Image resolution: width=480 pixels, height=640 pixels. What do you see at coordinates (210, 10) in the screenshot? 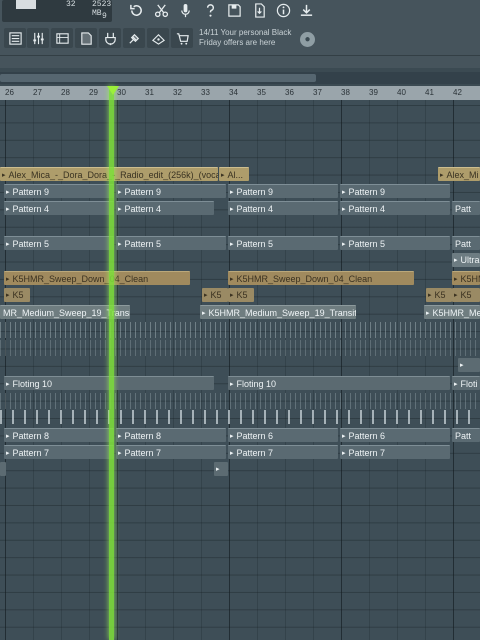
I see `help-icon` at bounding box center [210, 10].